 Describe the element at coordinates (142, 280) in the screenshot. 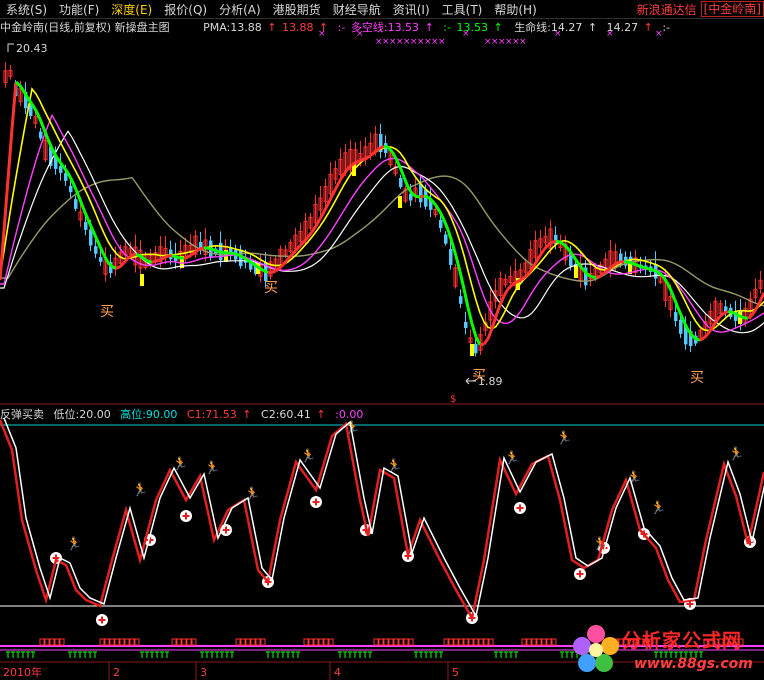

I see `highlight-bar` at that location.